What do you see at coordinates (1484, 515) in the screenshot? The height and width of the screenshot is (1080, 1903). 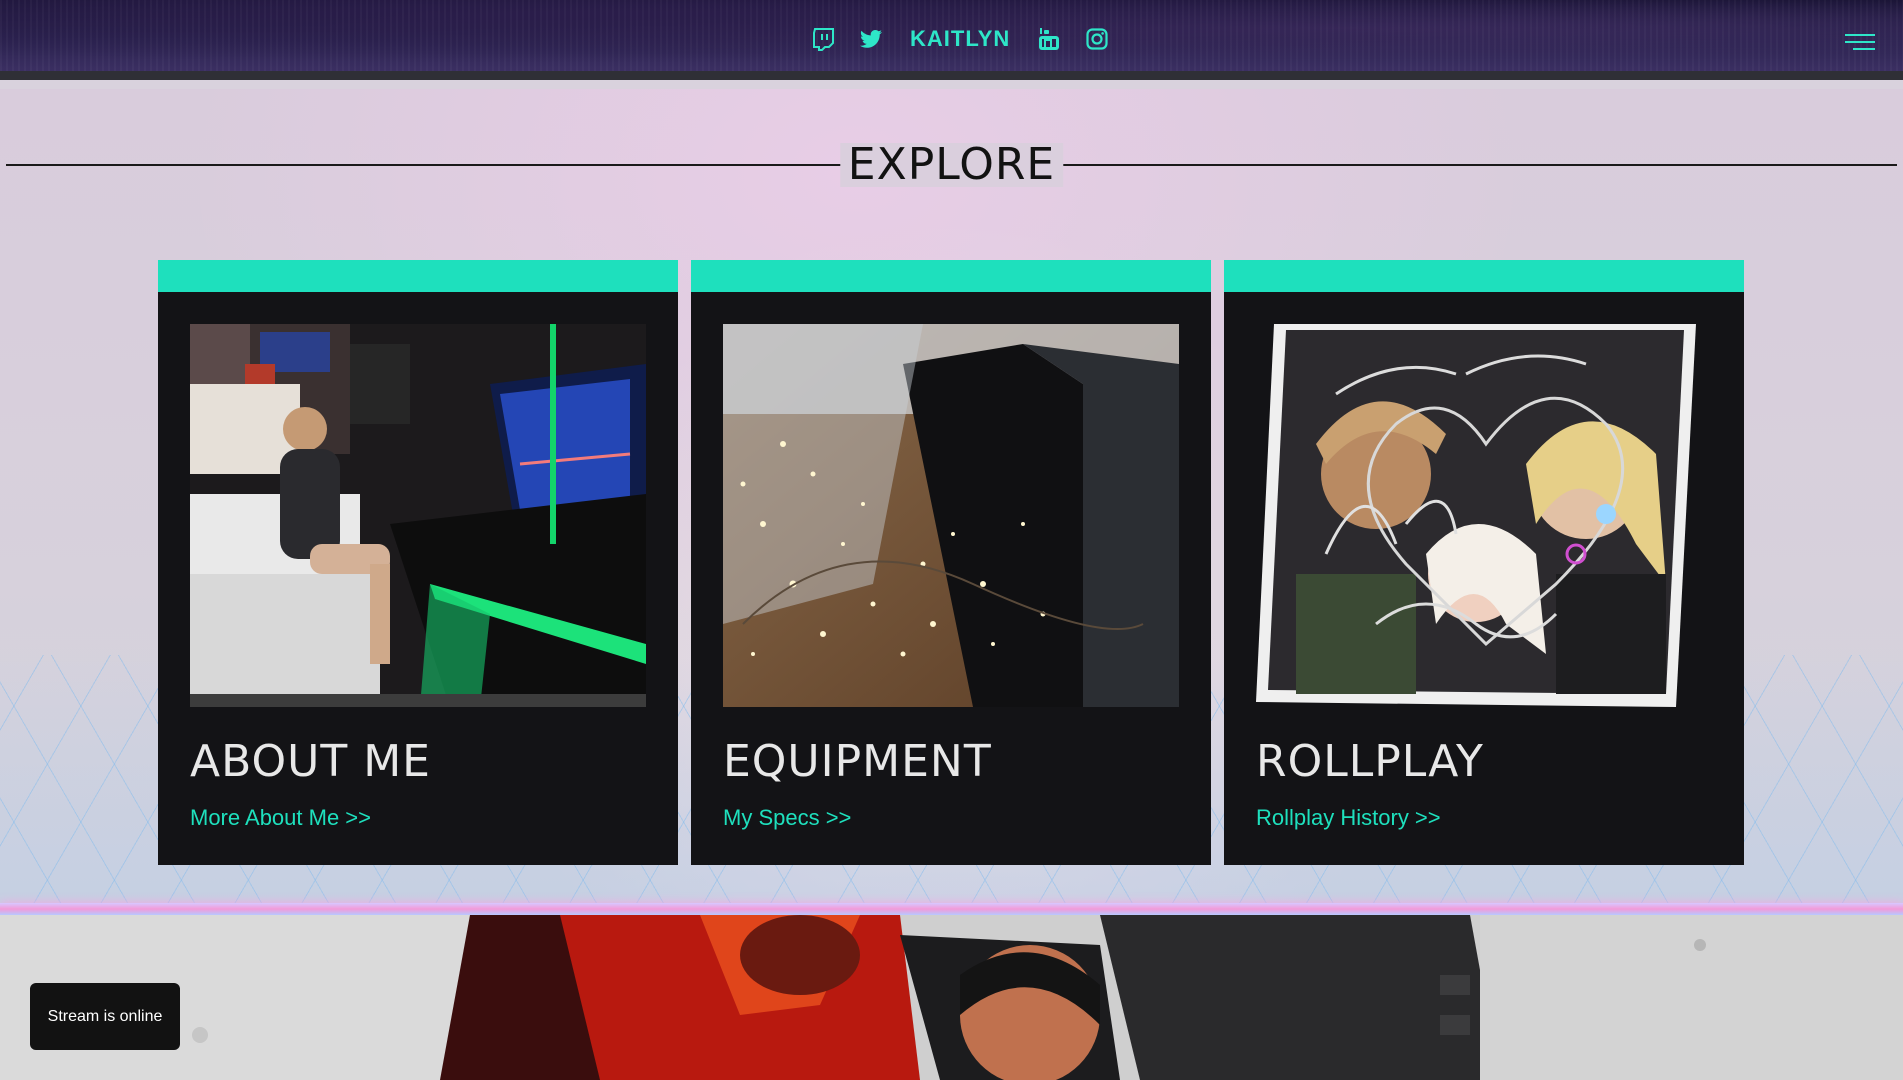 I see `rollplay-photo` at bounding box center [1484, 515].